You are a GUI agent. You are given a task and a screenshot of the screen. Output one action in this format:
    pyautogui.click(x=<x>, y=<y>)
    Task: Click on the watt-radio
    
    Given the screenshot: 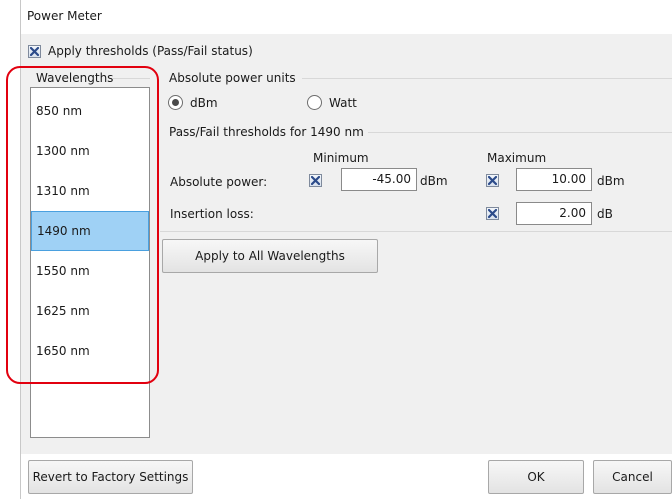 What is the action you would take?
    pyautogui.click(x=314, y=102)
    